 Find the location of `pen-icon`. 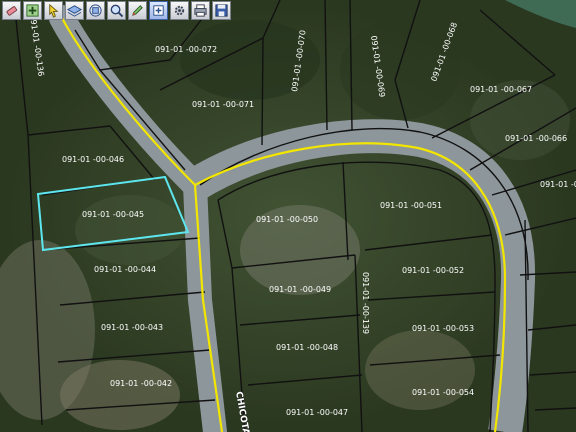

pen-icon is located at coordinates (137, 10).